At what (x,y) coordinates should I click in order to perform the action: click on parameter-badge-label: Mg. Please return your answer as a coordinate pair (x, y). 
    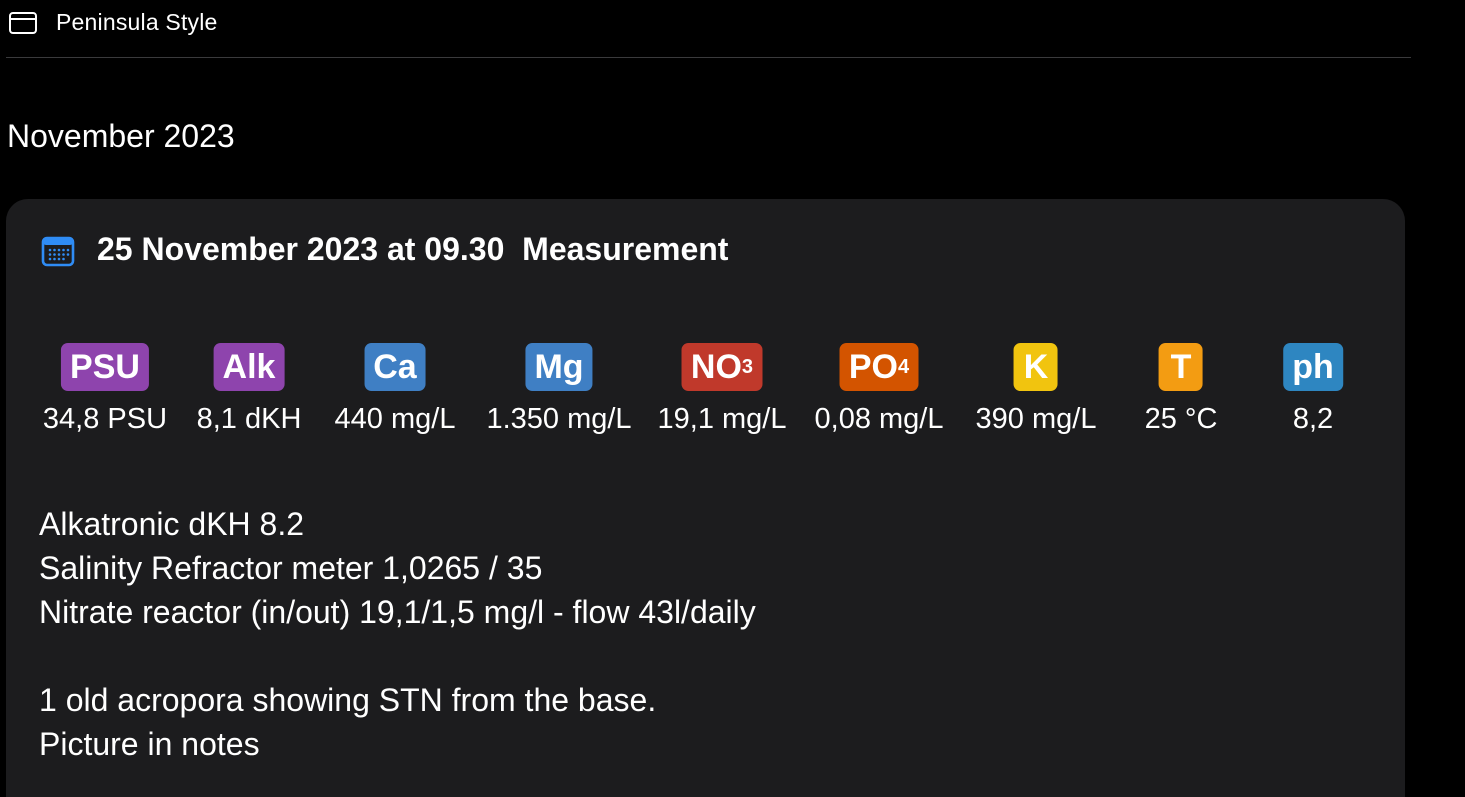
    Looking at the image, I should click on (559, 366).